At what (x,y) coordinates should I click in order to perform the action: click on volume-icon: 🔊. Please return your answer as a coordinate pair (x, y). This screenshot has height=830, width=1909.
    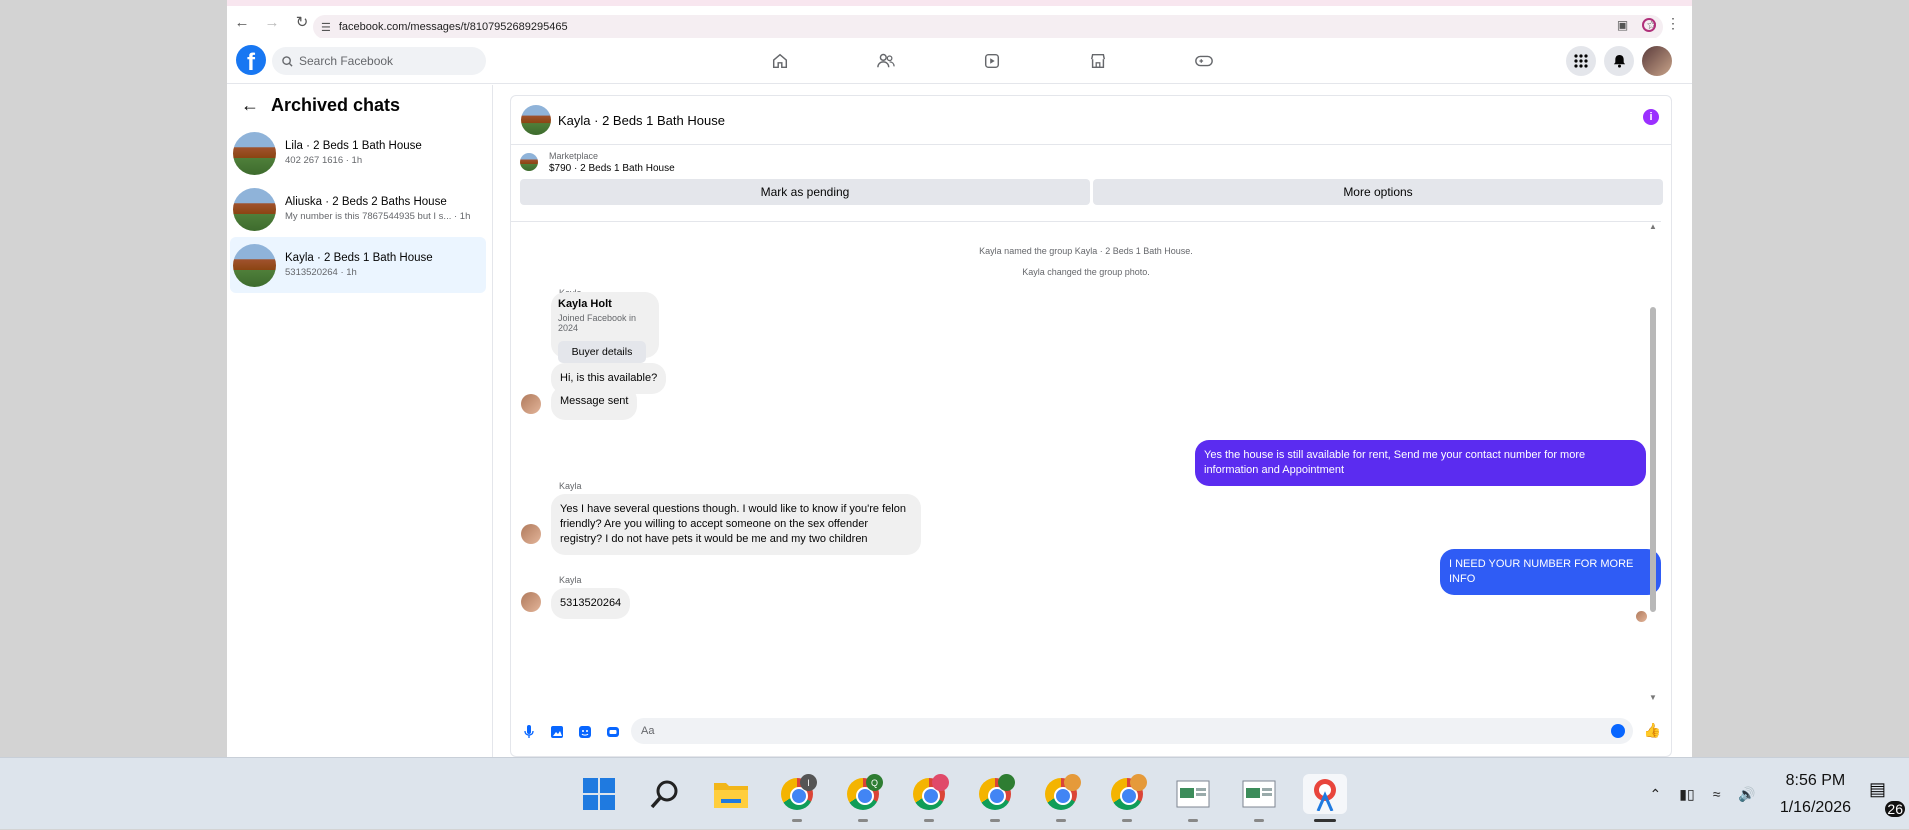
    Looking at the image, I should click on (1746, 794).